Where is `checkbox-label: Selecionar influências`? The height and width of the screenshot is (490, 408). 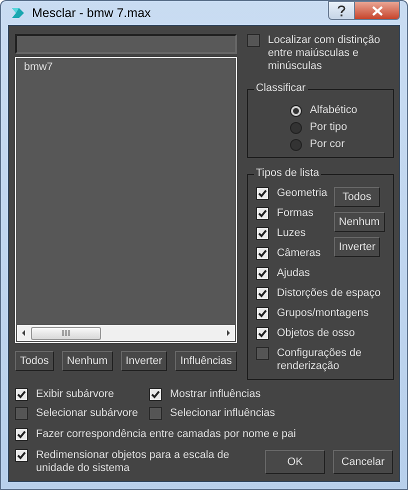 checkbox-label: Selecionar influências is located at coordinates (223, 413).